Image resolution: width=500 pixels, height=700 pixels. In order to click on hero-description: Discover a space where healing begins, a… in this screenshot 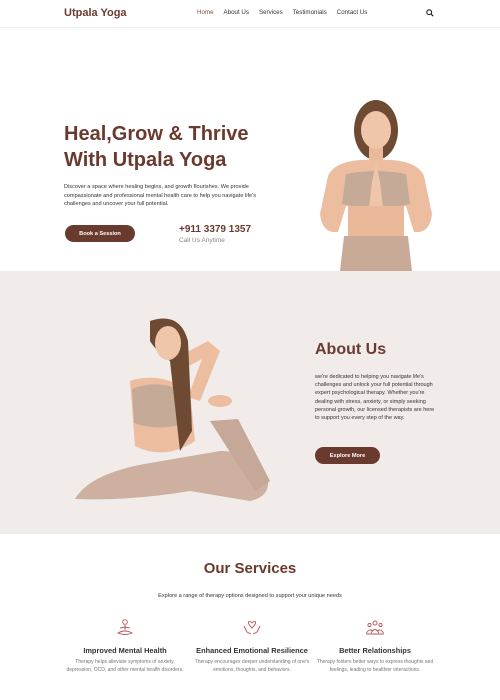, I will do `click(160, 195)`.